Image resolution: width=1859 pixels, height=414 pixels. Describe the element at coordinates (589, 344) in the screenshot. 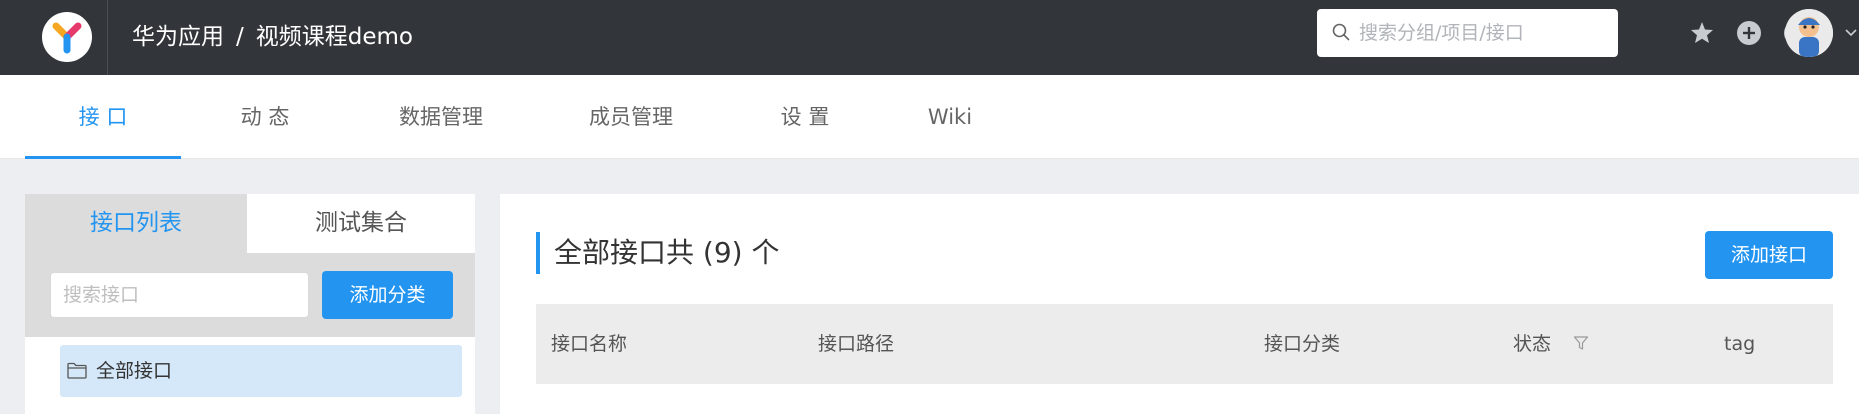

I see `column-header-name: 接口名称` at that location.